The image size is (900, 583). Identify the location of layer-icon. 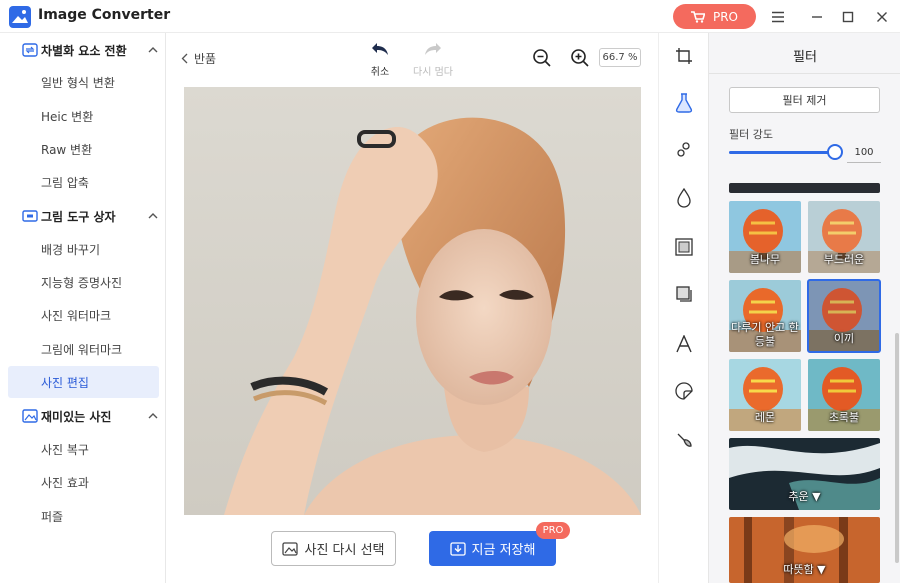
(684, 294).